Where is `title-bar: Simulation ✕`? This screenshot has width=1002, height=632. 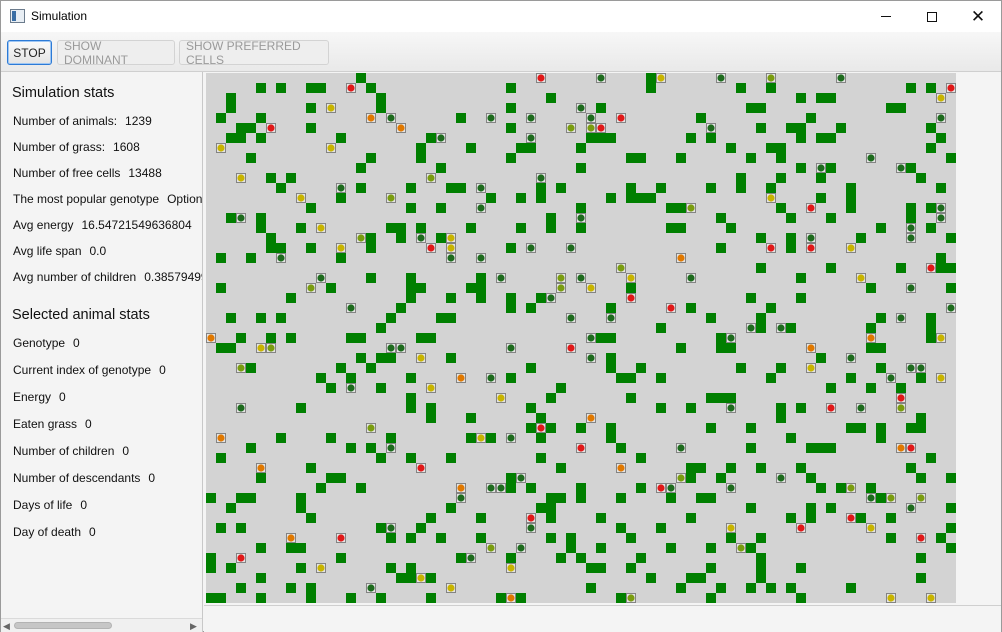
title-bar: Simulation ✕ is located at coordinates (501, 16).